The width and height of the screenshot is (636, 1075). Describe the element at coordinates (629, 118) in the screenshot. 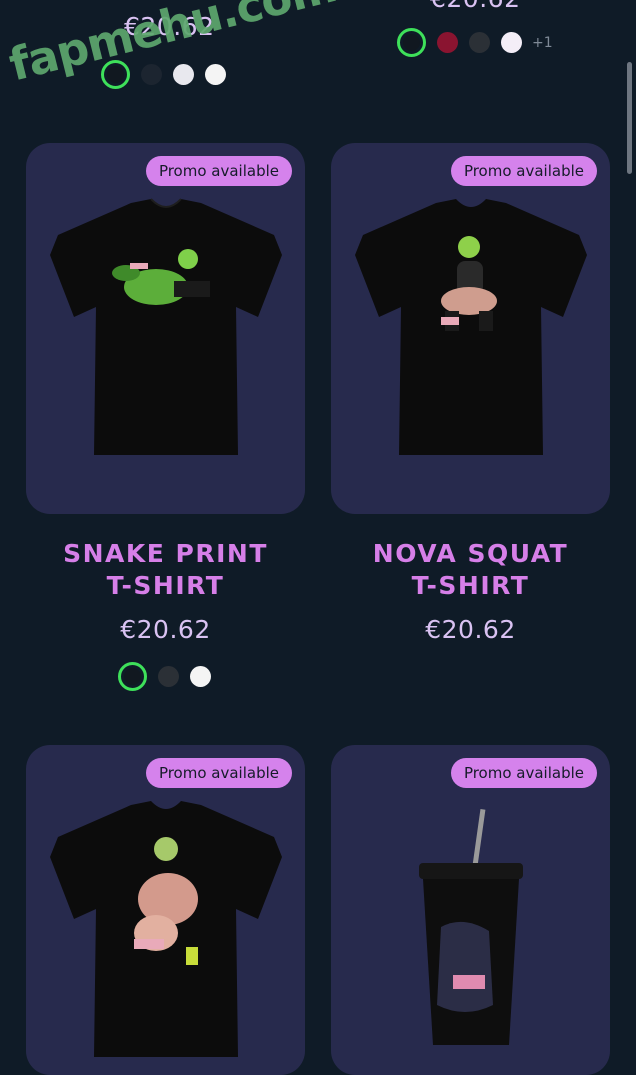

I see `scrollbar` at that location.